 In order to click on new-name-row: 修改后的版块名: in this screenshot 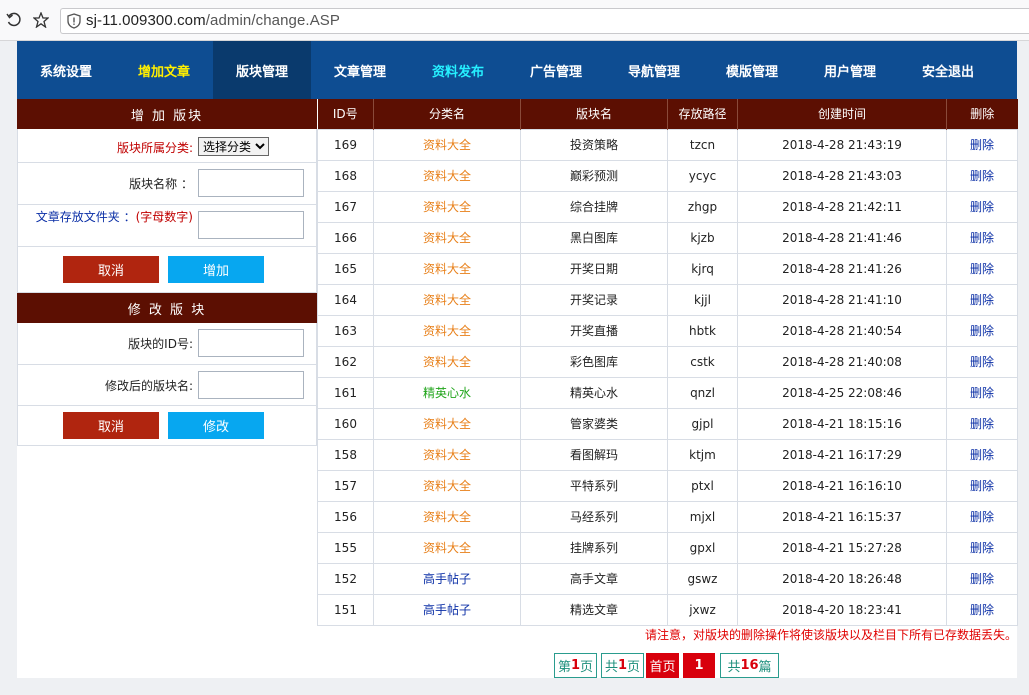, I will do `click(167, 385)`.